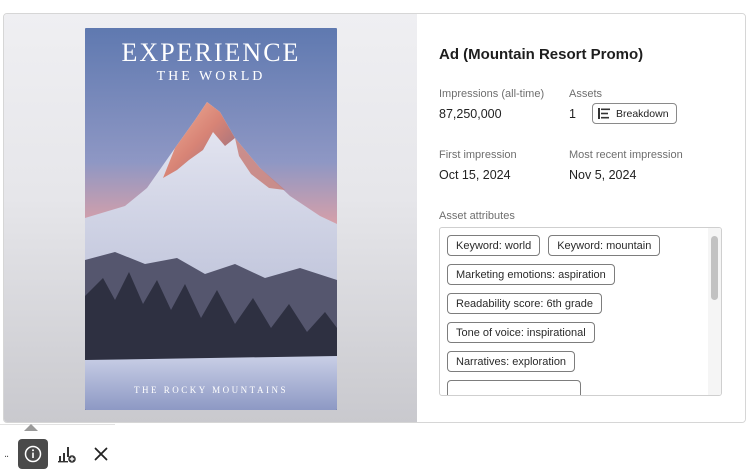 The width and height of the screenshot is (750, 472). I want to click on poster-caption: THE ROCKY MOUNTAINS, so click(211, 390).